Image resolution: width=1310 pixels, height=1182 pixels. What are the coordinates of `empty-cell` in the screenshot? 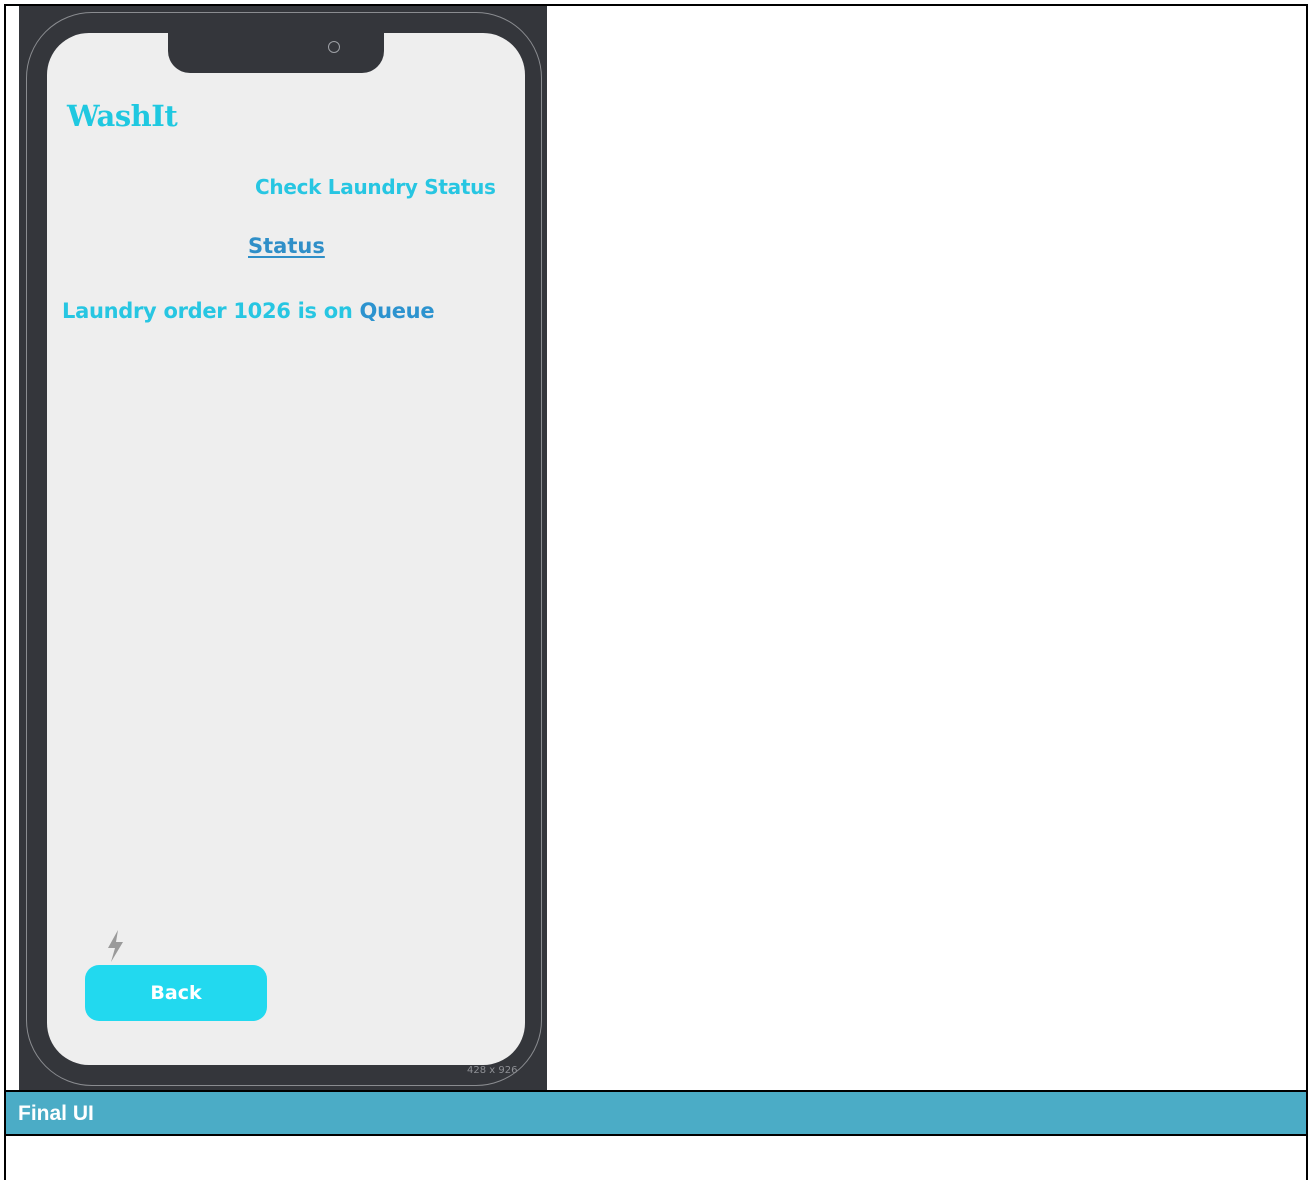 It's located at (656, 1159).